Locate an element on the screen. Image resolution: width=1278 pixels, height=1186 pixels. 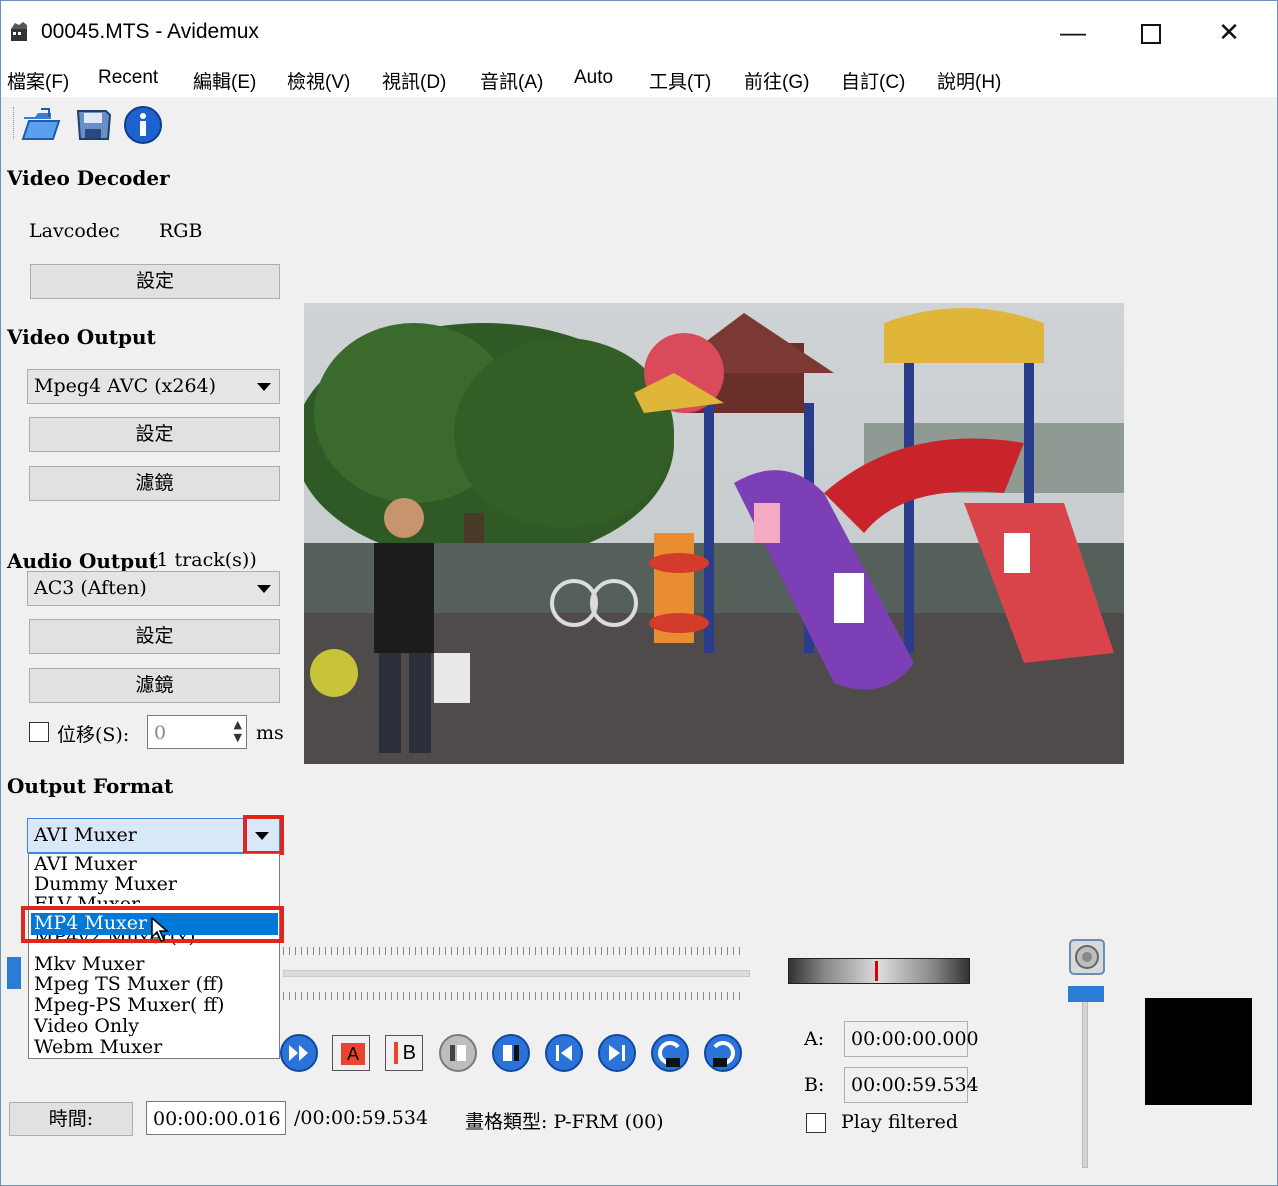
maximize-button is located at coordinates (1151, 32).